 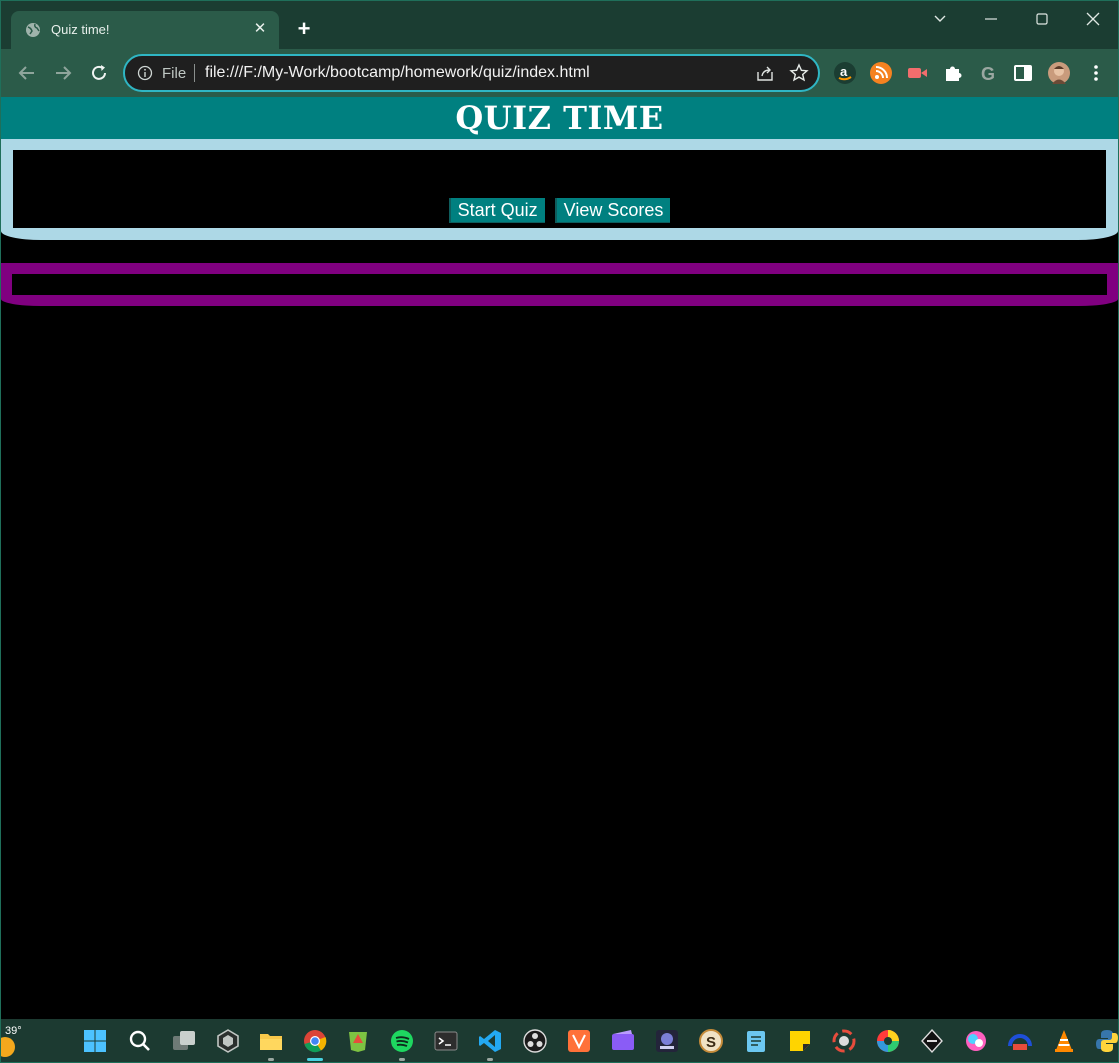 I want to click on tab-quiz: Quiz time! ✕, so click(x=145, y=30).